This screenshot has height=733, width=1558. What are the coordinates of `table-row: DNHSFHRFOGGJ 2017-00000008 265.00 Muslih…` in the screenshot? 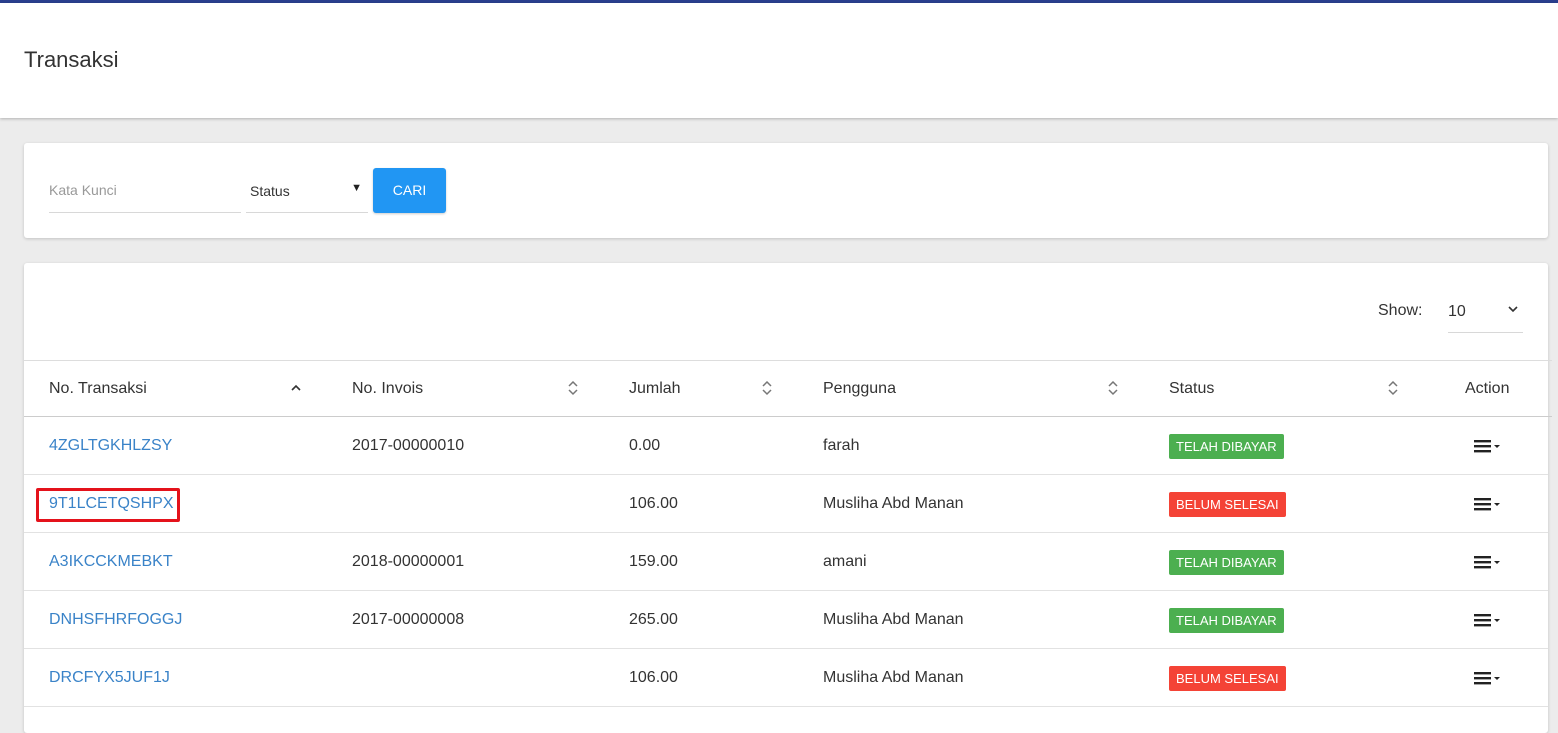 It's located at (786, 620).